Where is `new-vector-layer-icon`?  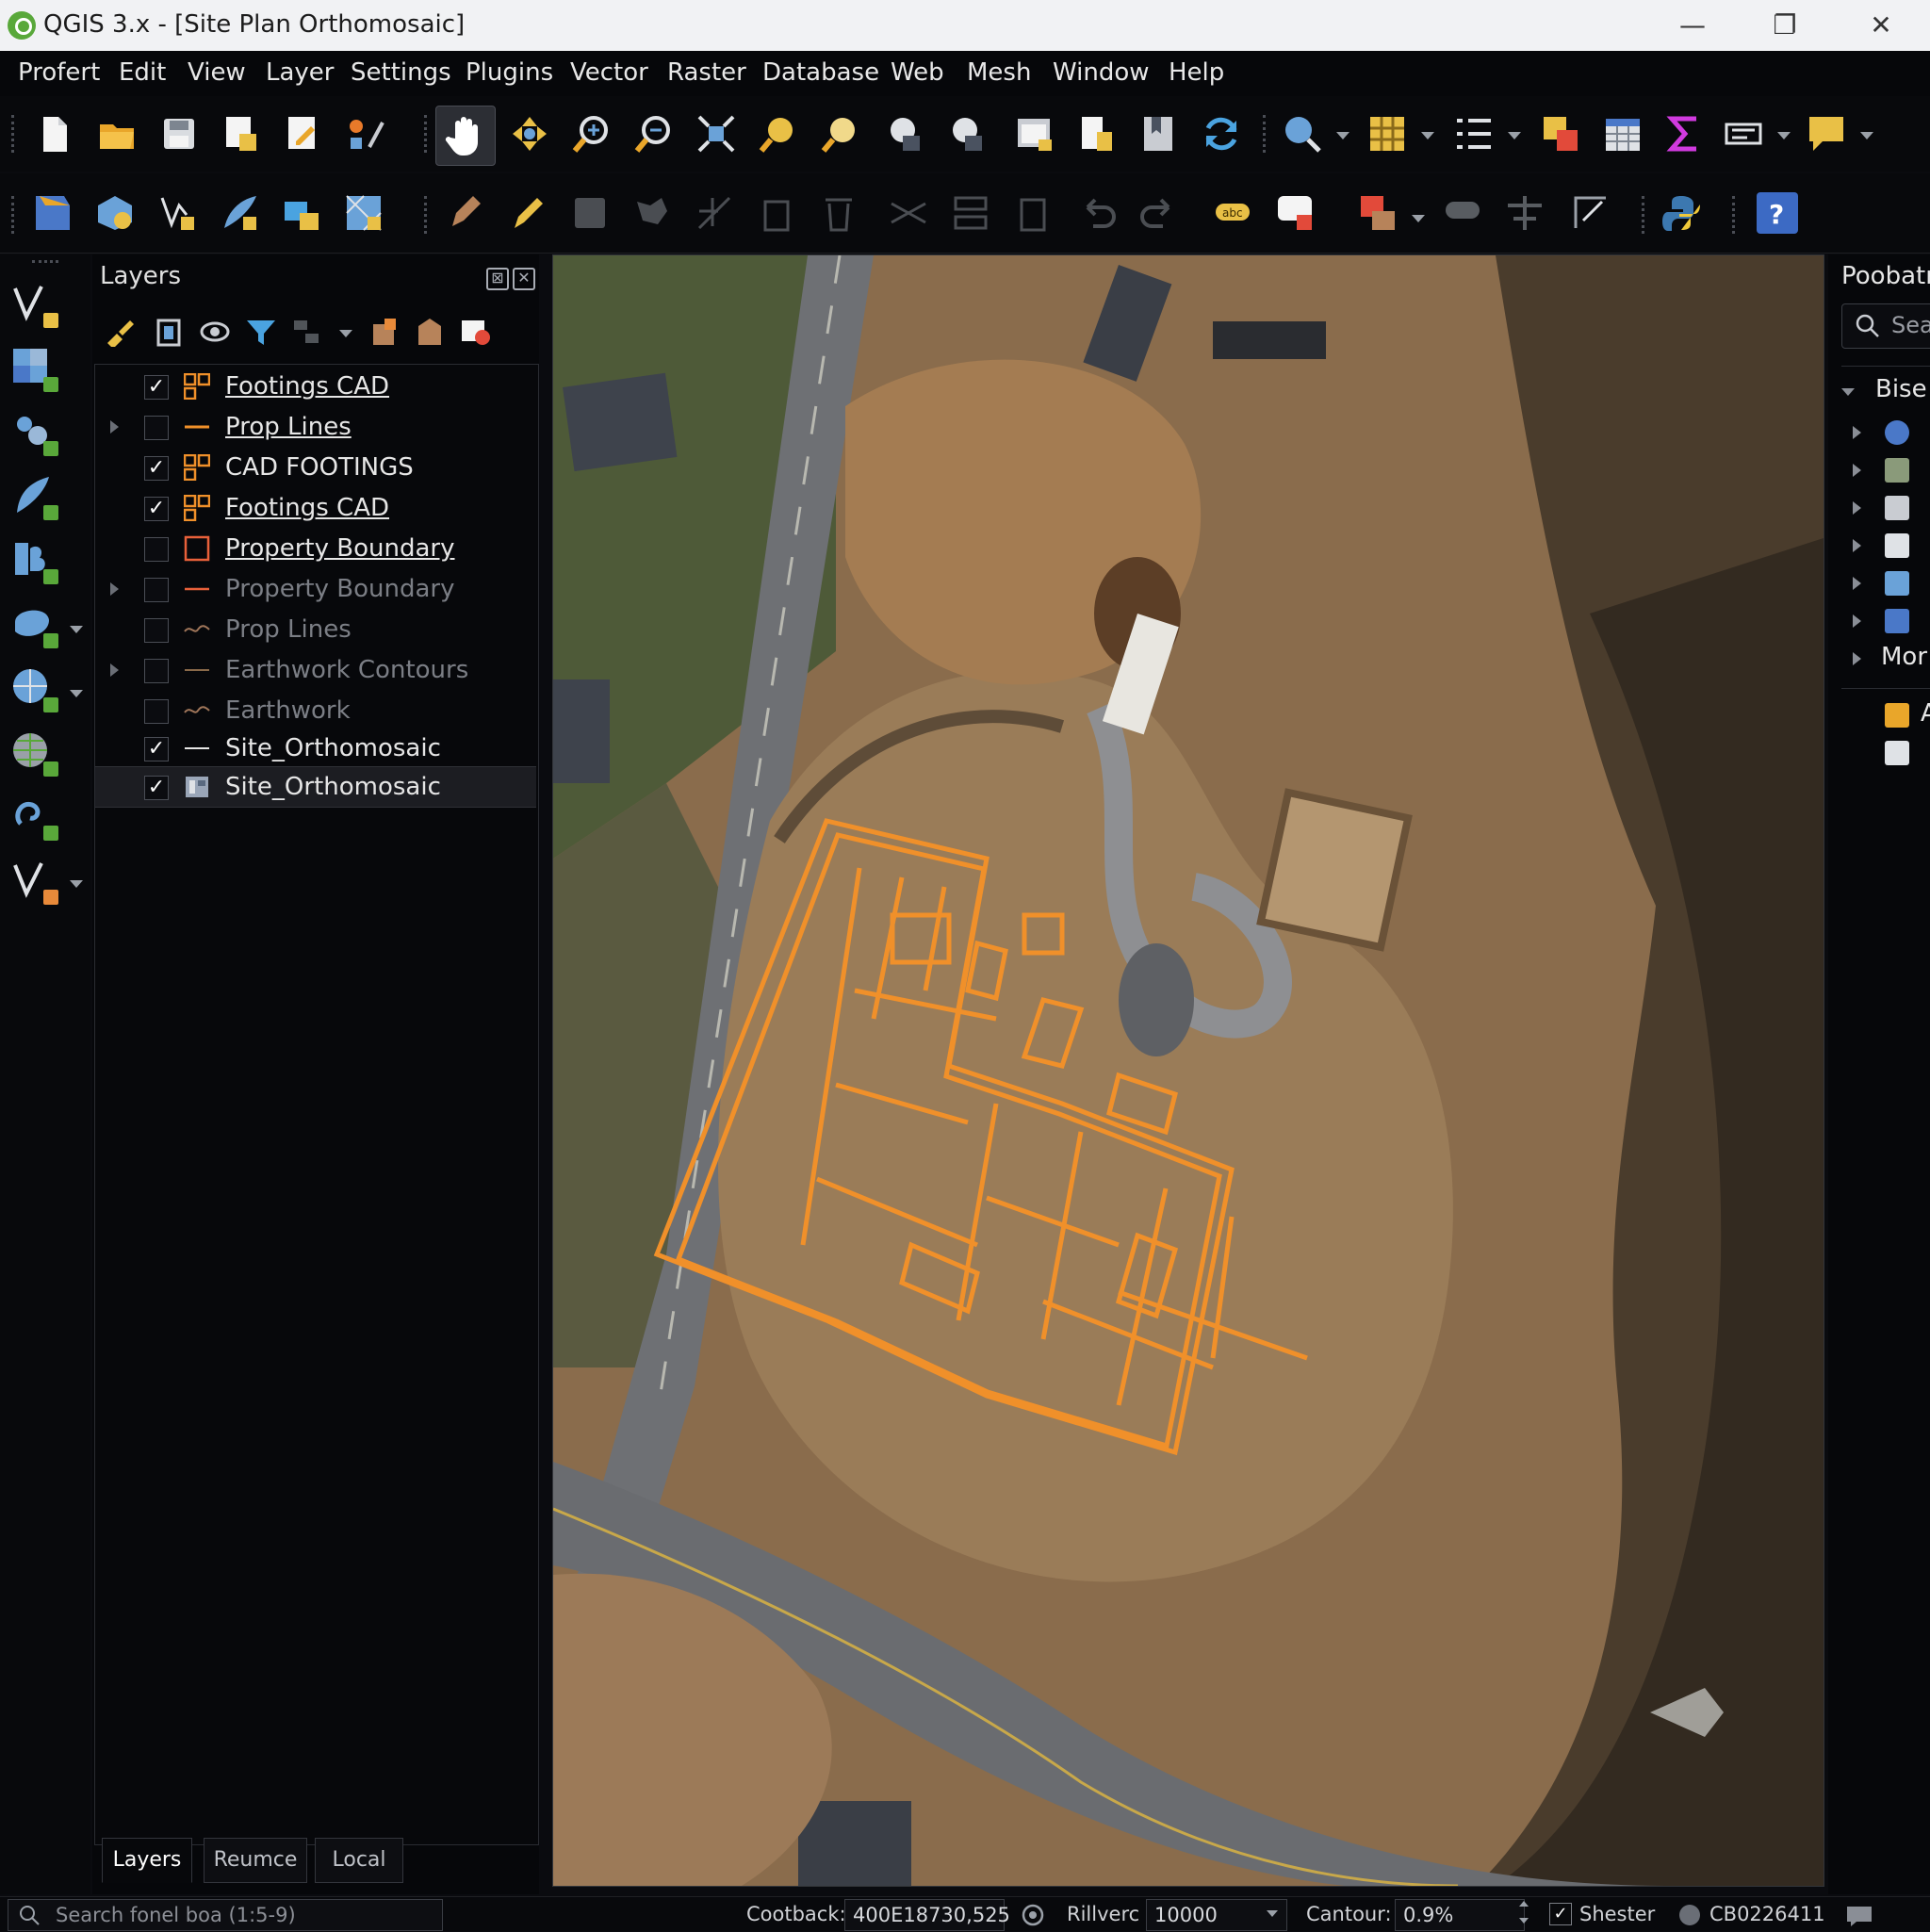 new-vector-layer-icon is located at coordinates (34, 882).